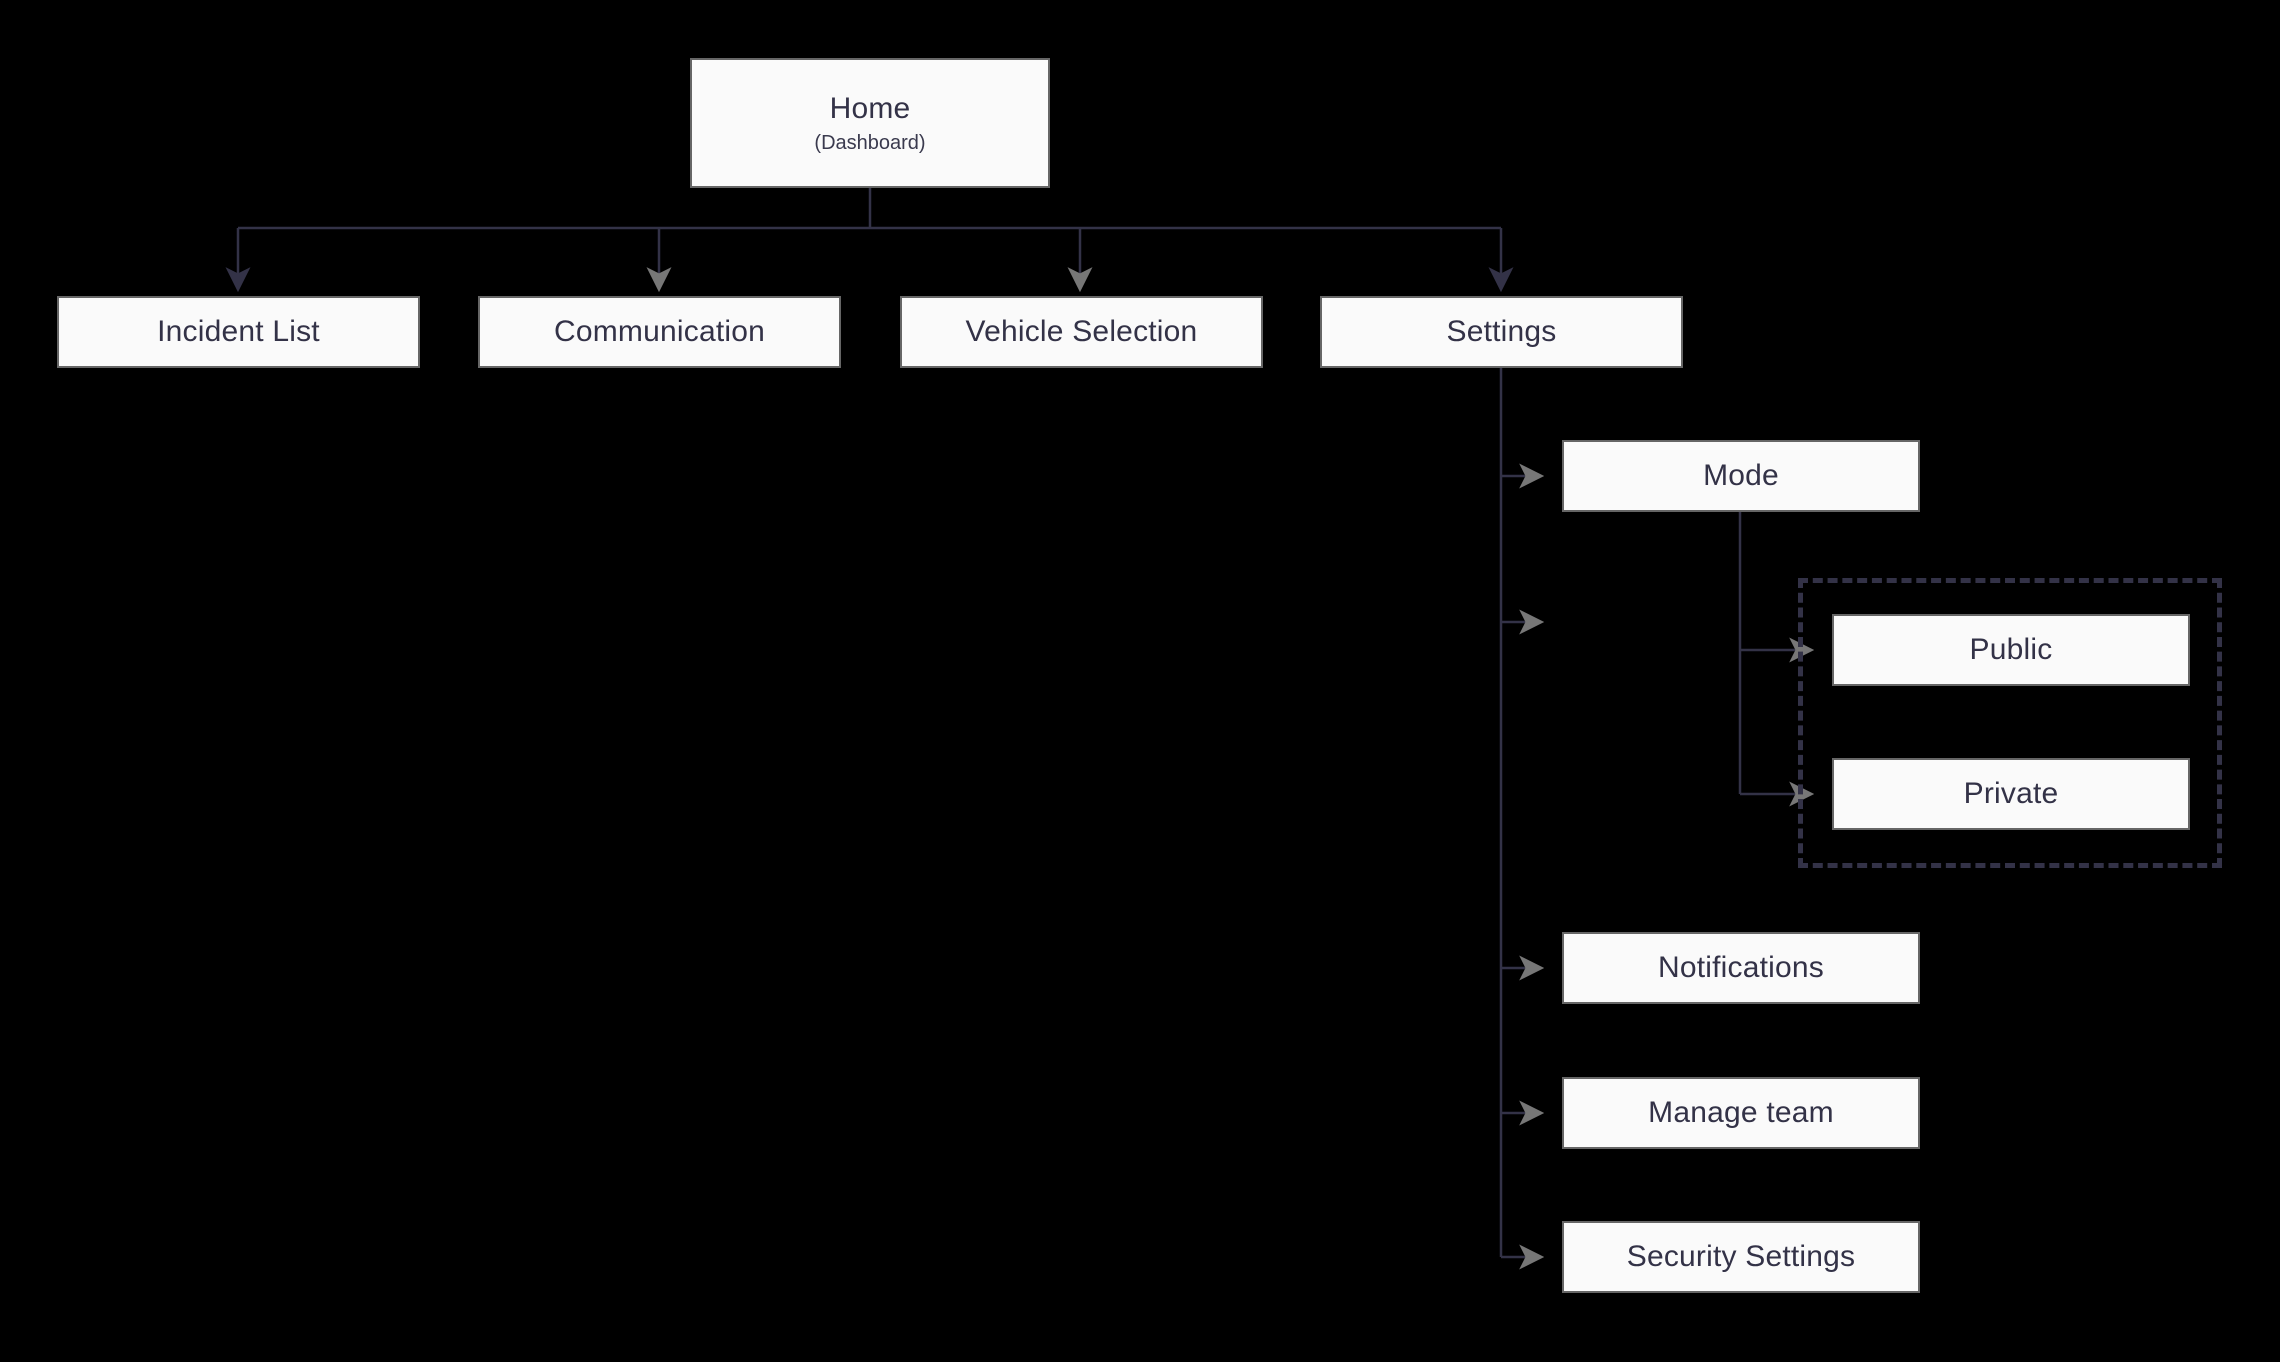  I want to click on node-security-settings-title: Security Settings, so click(1741, 1257).